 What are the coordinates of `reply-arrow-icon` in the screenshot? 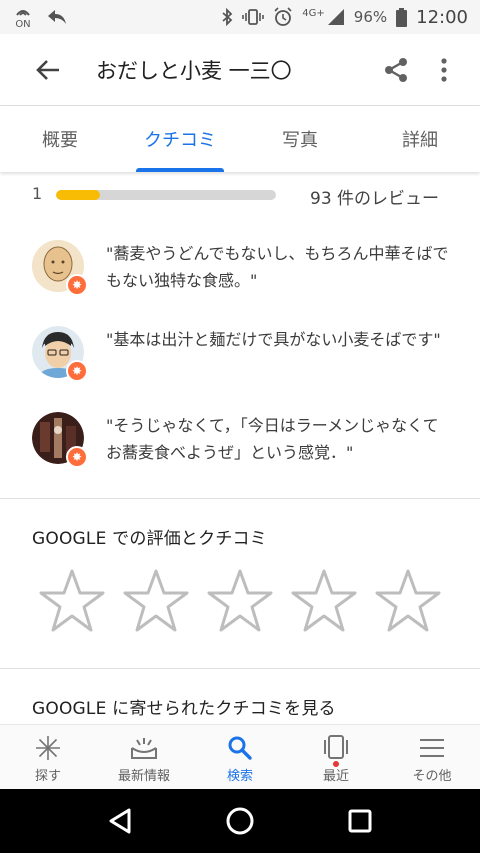 It's located at (57, 17).